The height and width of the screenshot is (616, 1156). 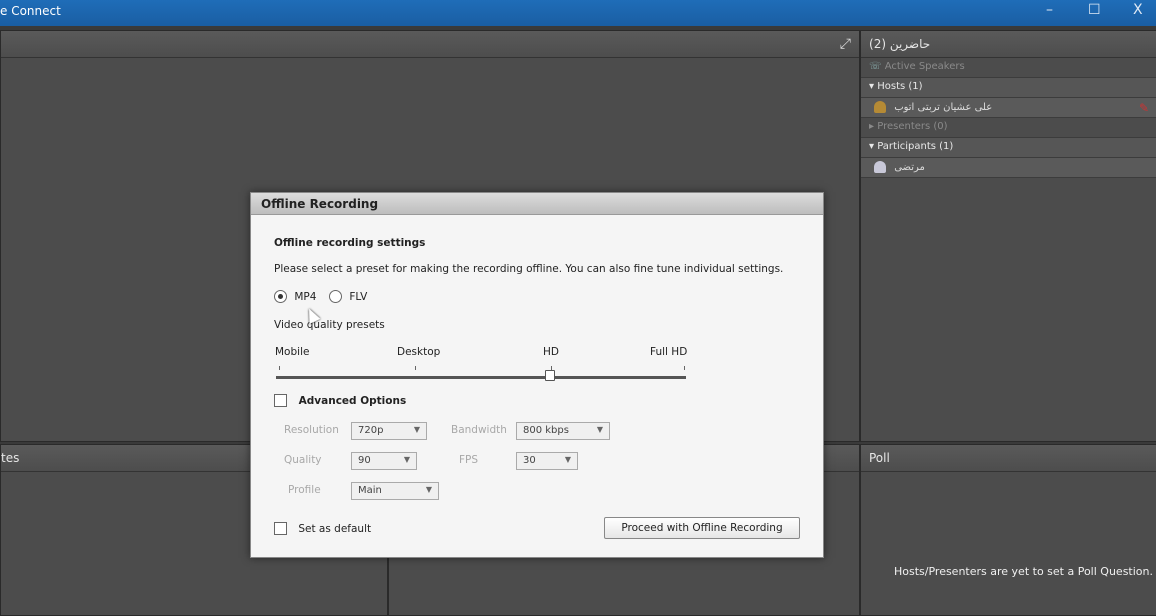 What do you see at coordinates (1008, 44) in the screenshot?
I see `attendee-pod-header: حاضرین (2)` at bounding box center [1008, 44].